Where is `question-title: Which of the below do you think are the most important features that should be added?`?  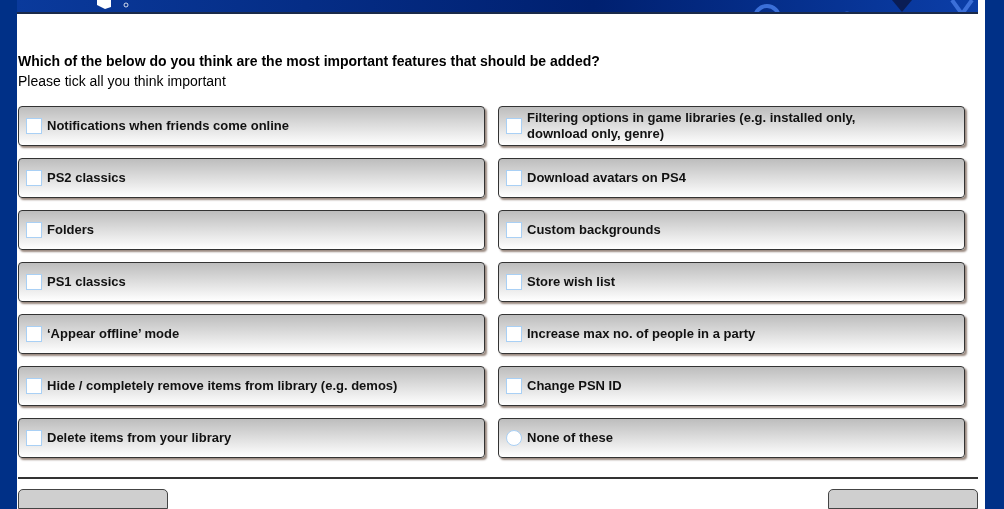
question-title: Which of the below do you think are the most important features that should be added? is located at coordinates (309, 61).